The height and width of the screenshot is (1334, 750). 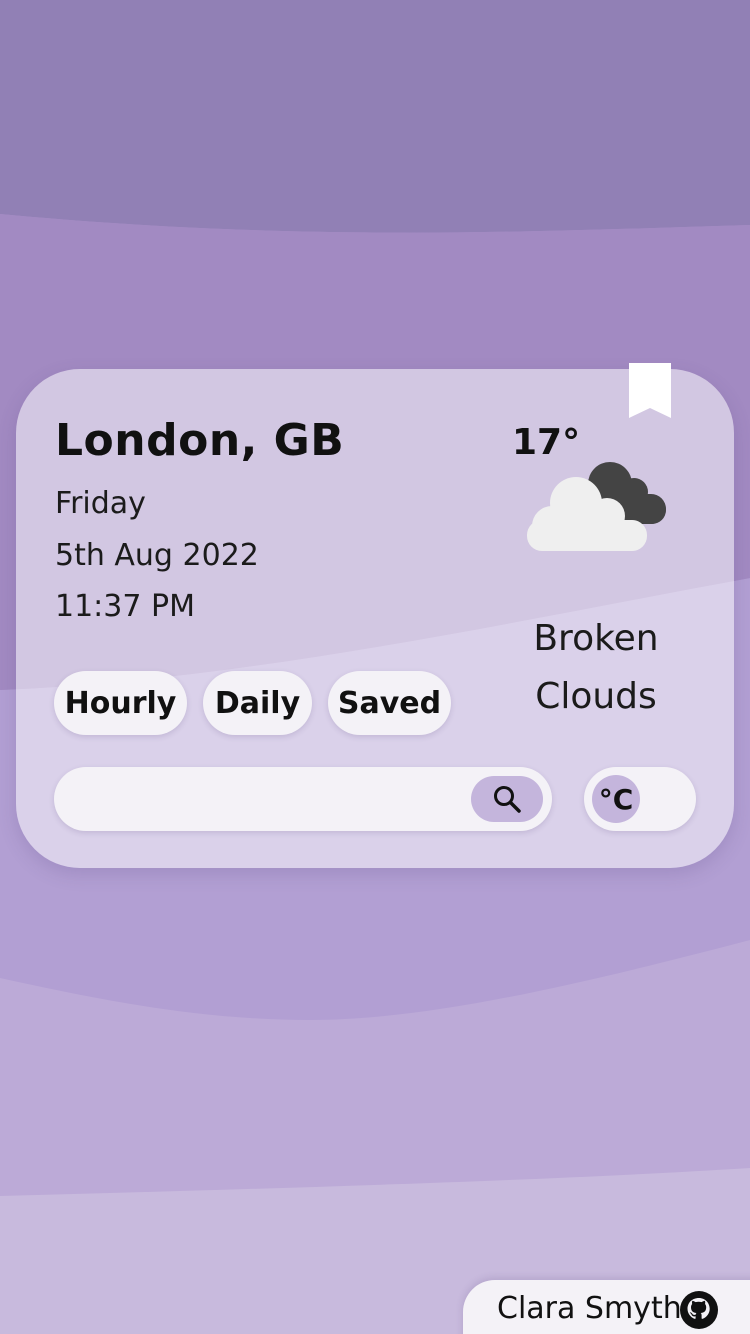 What do you see at coordinates (389, 703) in the screenshot?
I see `tab-saved: Saved` at bounding box center [389, 703].